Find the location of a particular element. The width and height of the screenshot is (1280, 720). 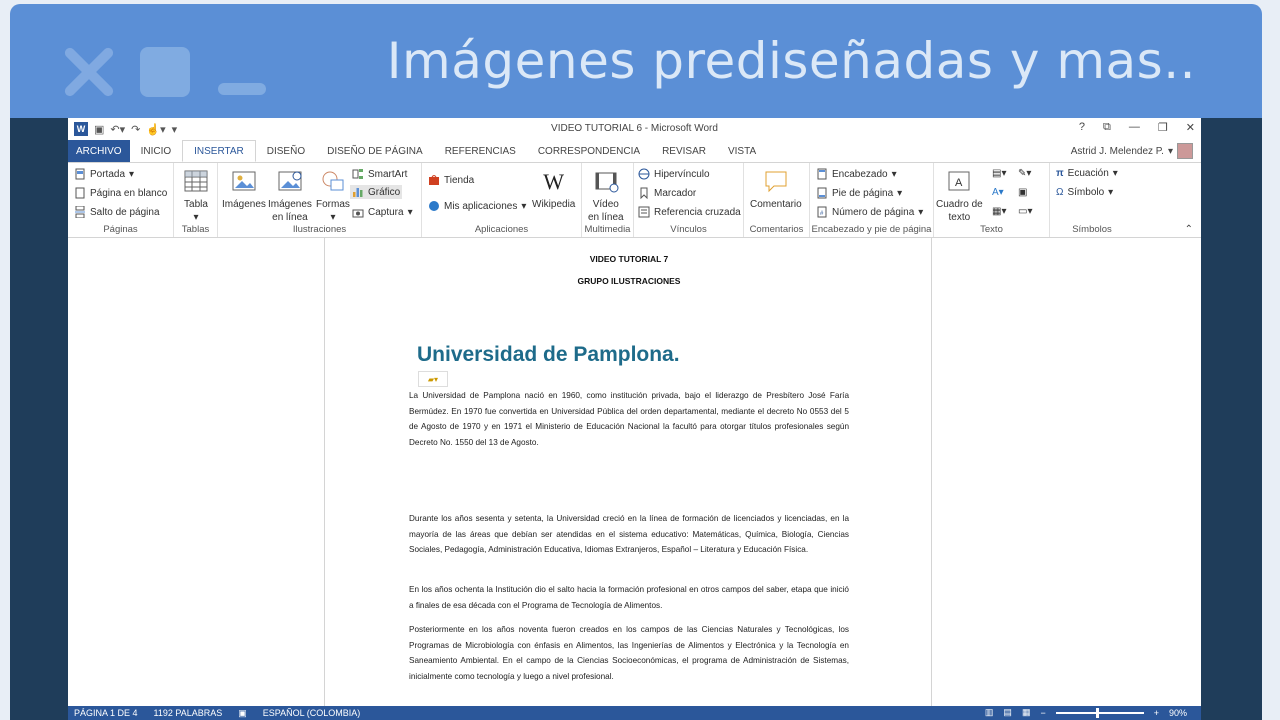

paste-options-button: ▰▾ is located at coordinates (433, 379).